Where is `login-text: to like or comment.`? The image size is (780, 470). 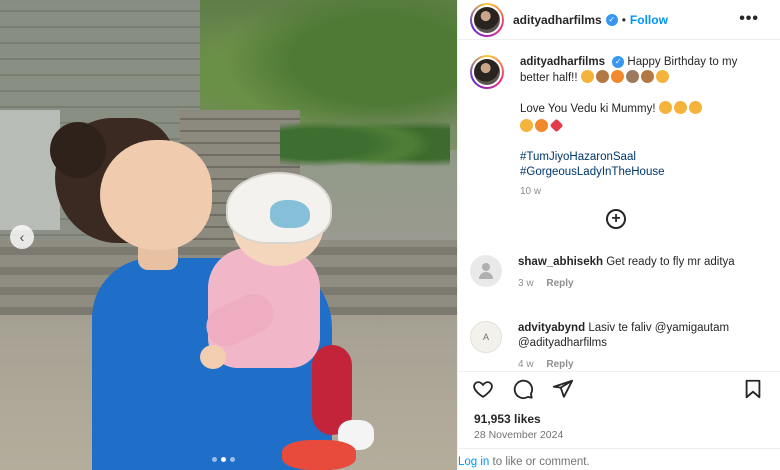 login-text: to like or comment. is located at coordinates (539, 462).